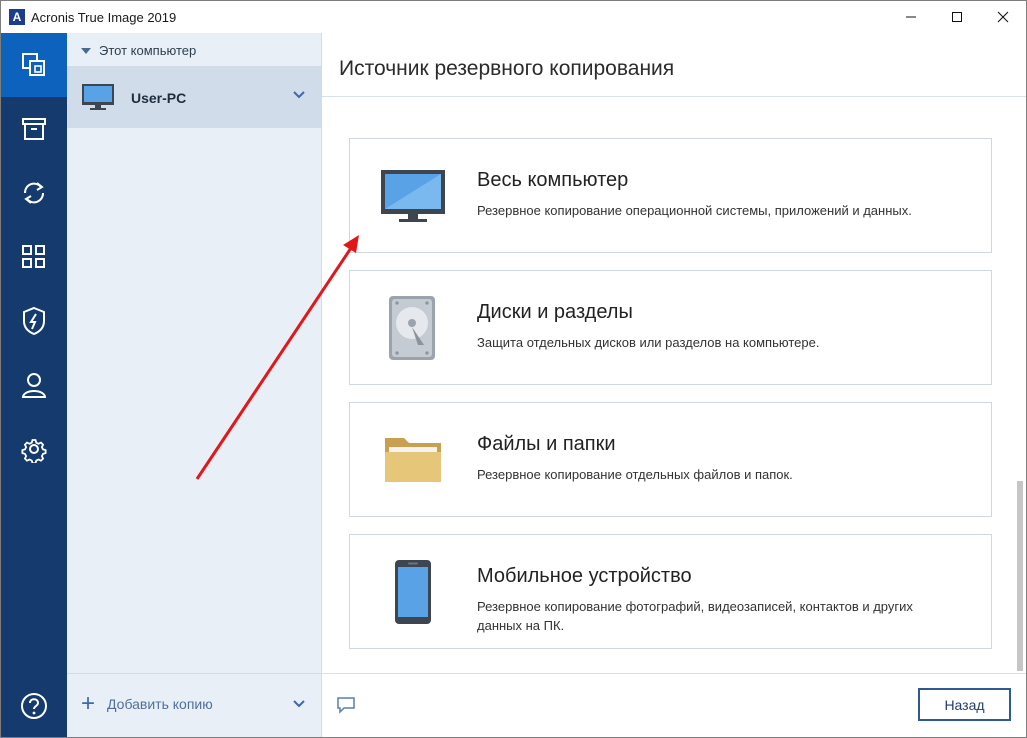 Image resolution: width=1027 pixels, height=738 pixels. Describe the element at coordinates (104, 17) in the screenshot. I see `window-title: Acronis True Image 2019` at that location.